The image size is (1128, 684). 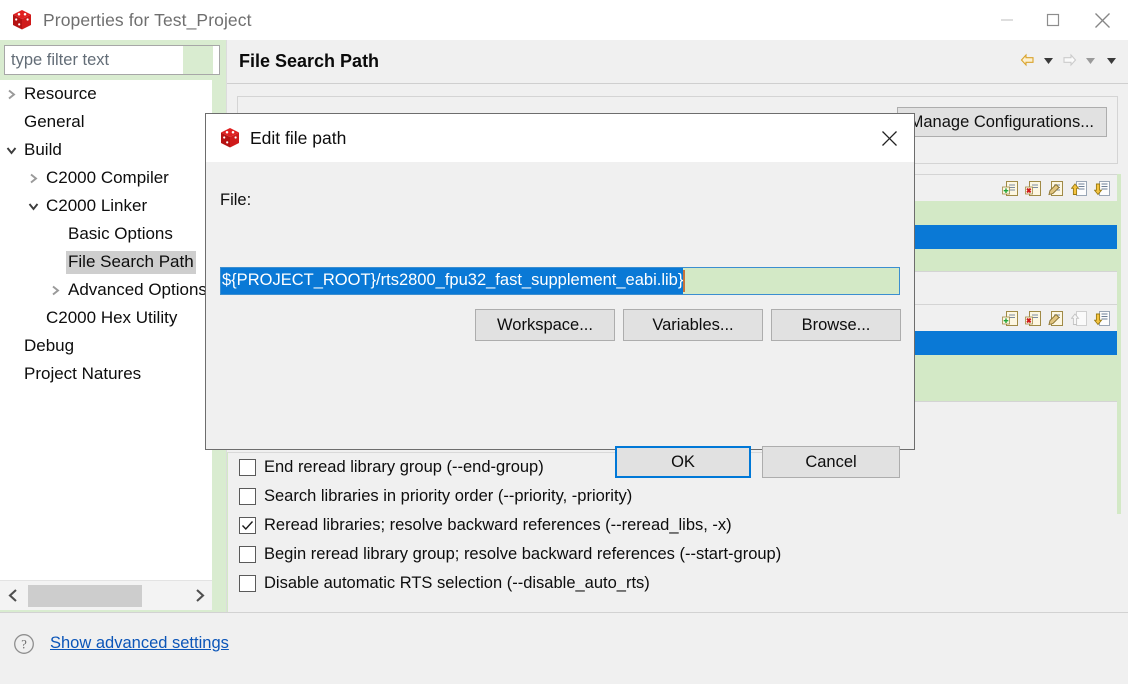 What do you see at coordinates (106, 94) in the screenshot?
I see `sidebar-item-resource: Resource` at bounding box center [106, 94].